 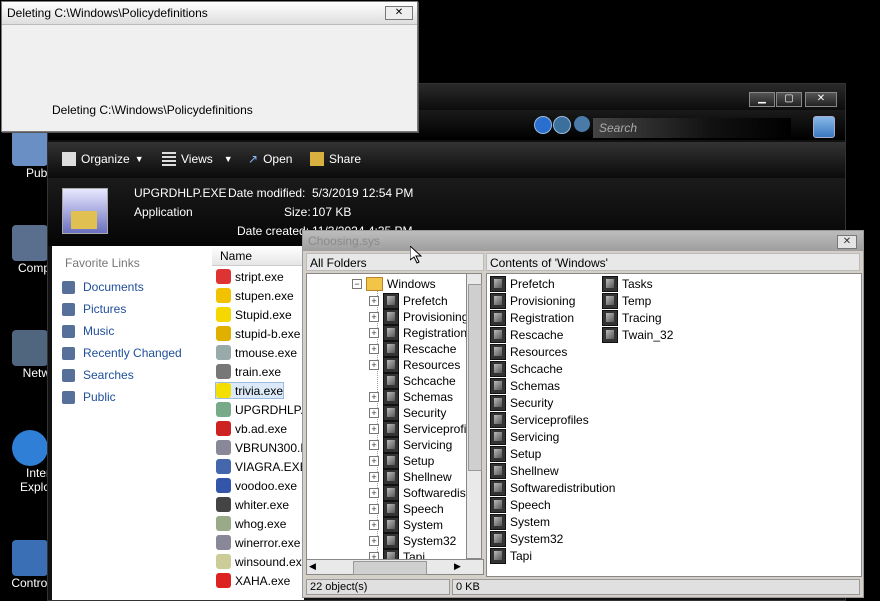 I want to click on file-row: stript.exe, so click(x=250, y=276).